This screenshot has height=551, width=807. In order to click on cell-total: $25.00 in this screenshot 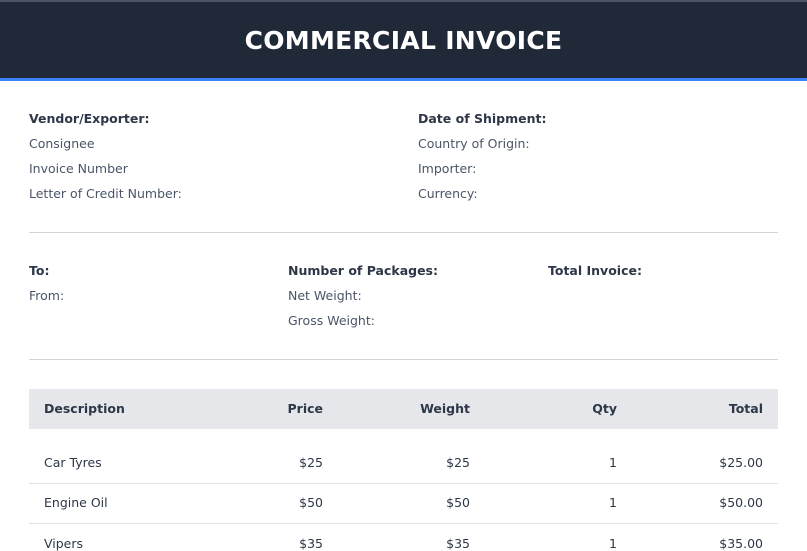, I will do `click(741, 462)`.